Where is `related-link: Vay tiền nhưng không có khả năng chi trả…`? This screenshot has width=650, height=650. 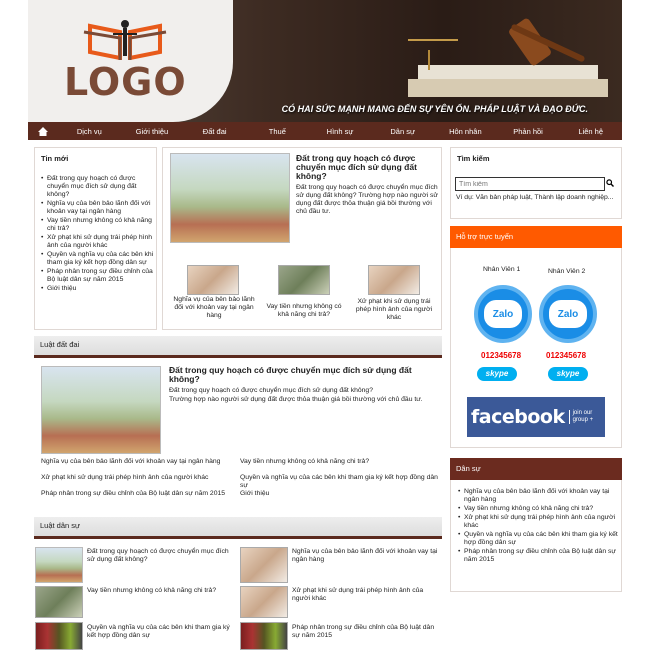 related-link: Vay tiền nhưng không có khả năng chi trả… is located at coordinates (304, 311).